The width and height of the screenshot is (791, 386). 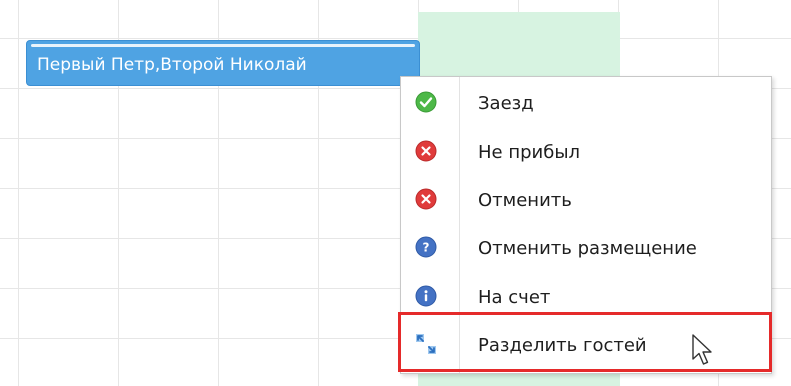 I want to click on mouse-cursor-icon, so click(x=702, y=349).